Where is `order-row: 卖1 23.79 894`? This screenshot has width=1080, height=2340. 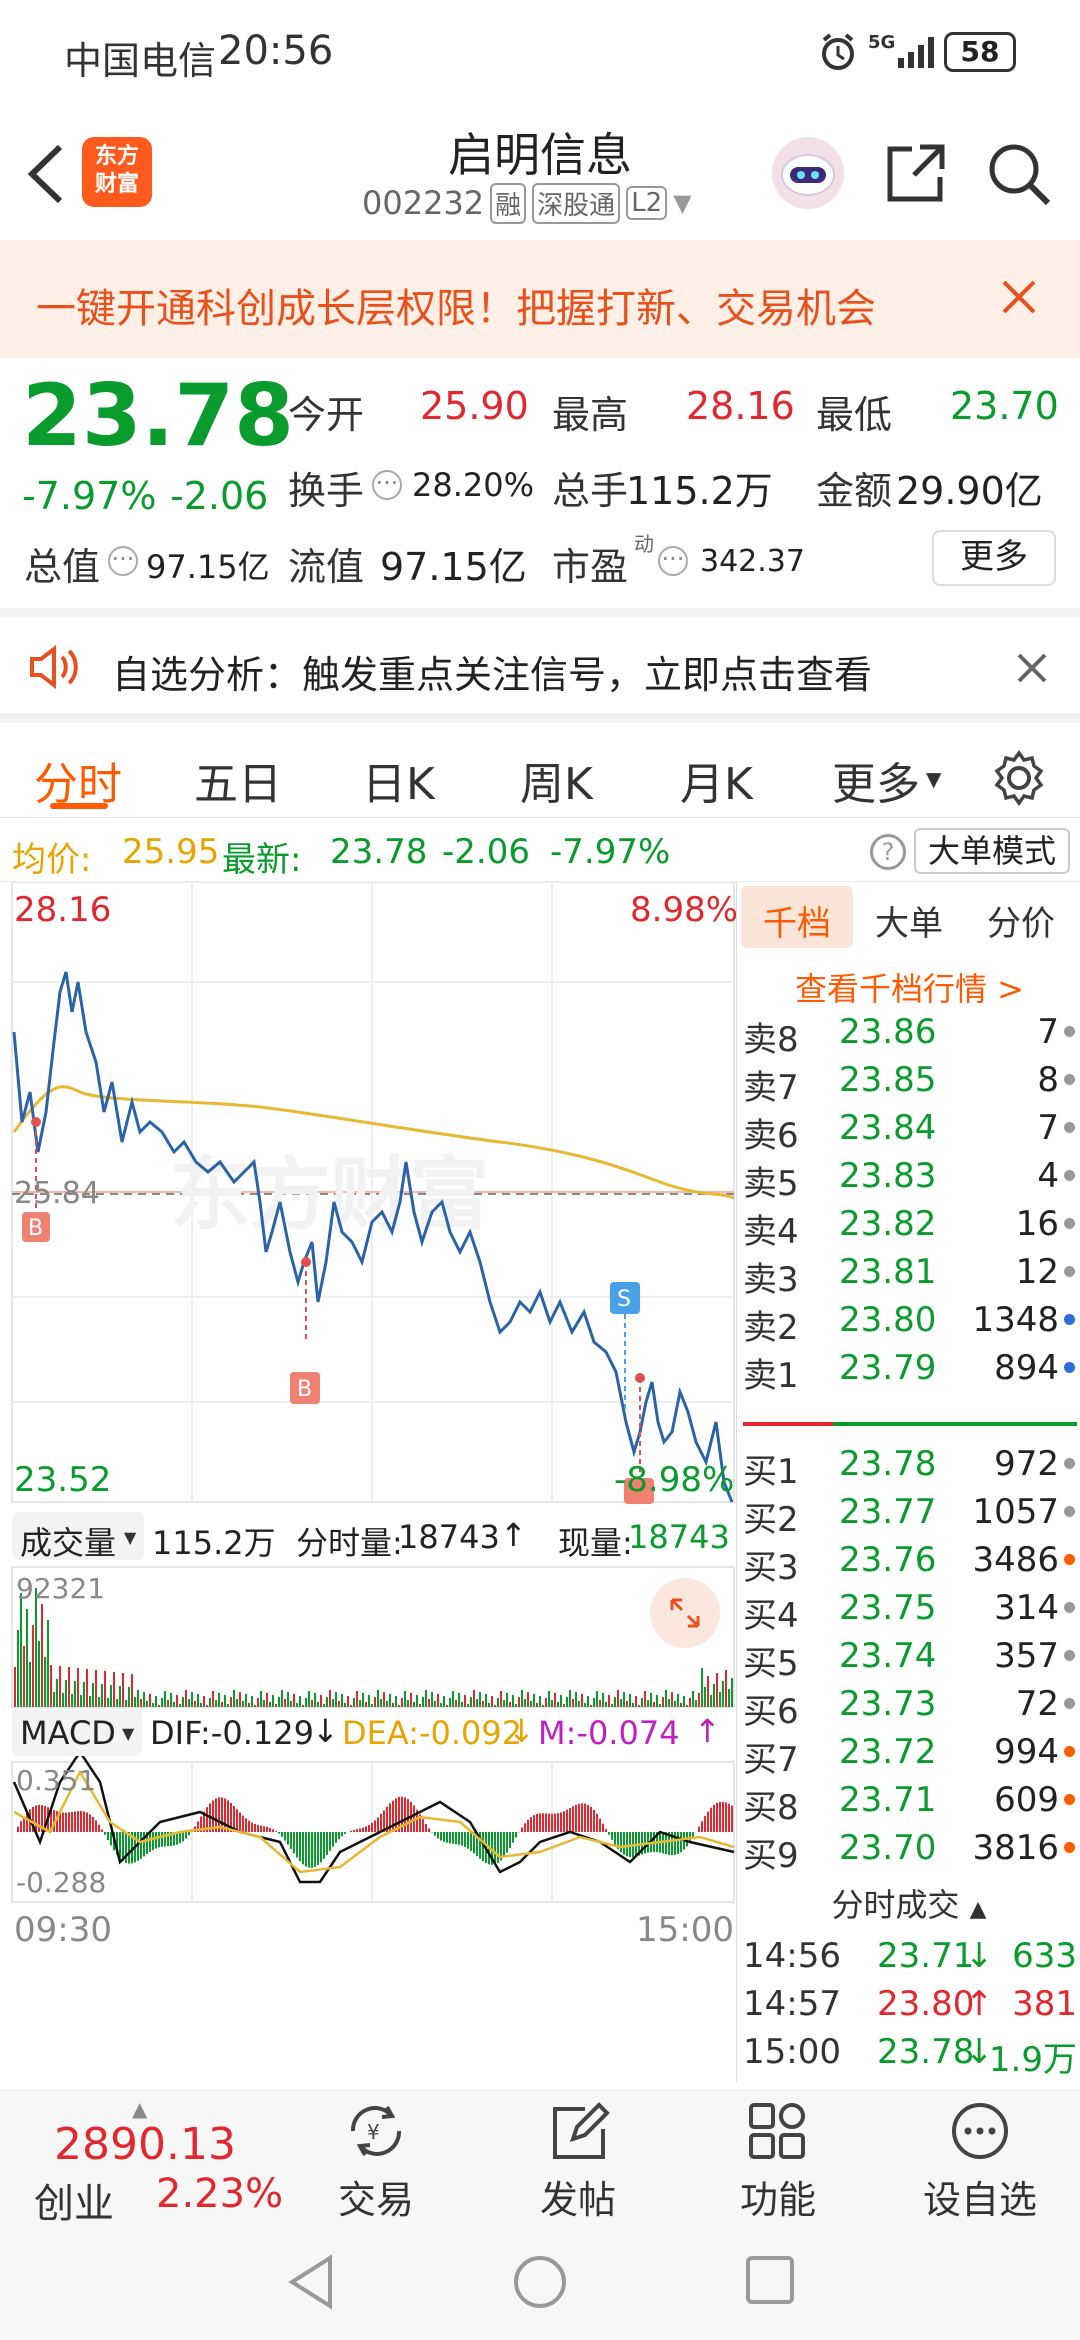
order-row: 卖1 23.79 894 is located at coordinates (908, 1370).